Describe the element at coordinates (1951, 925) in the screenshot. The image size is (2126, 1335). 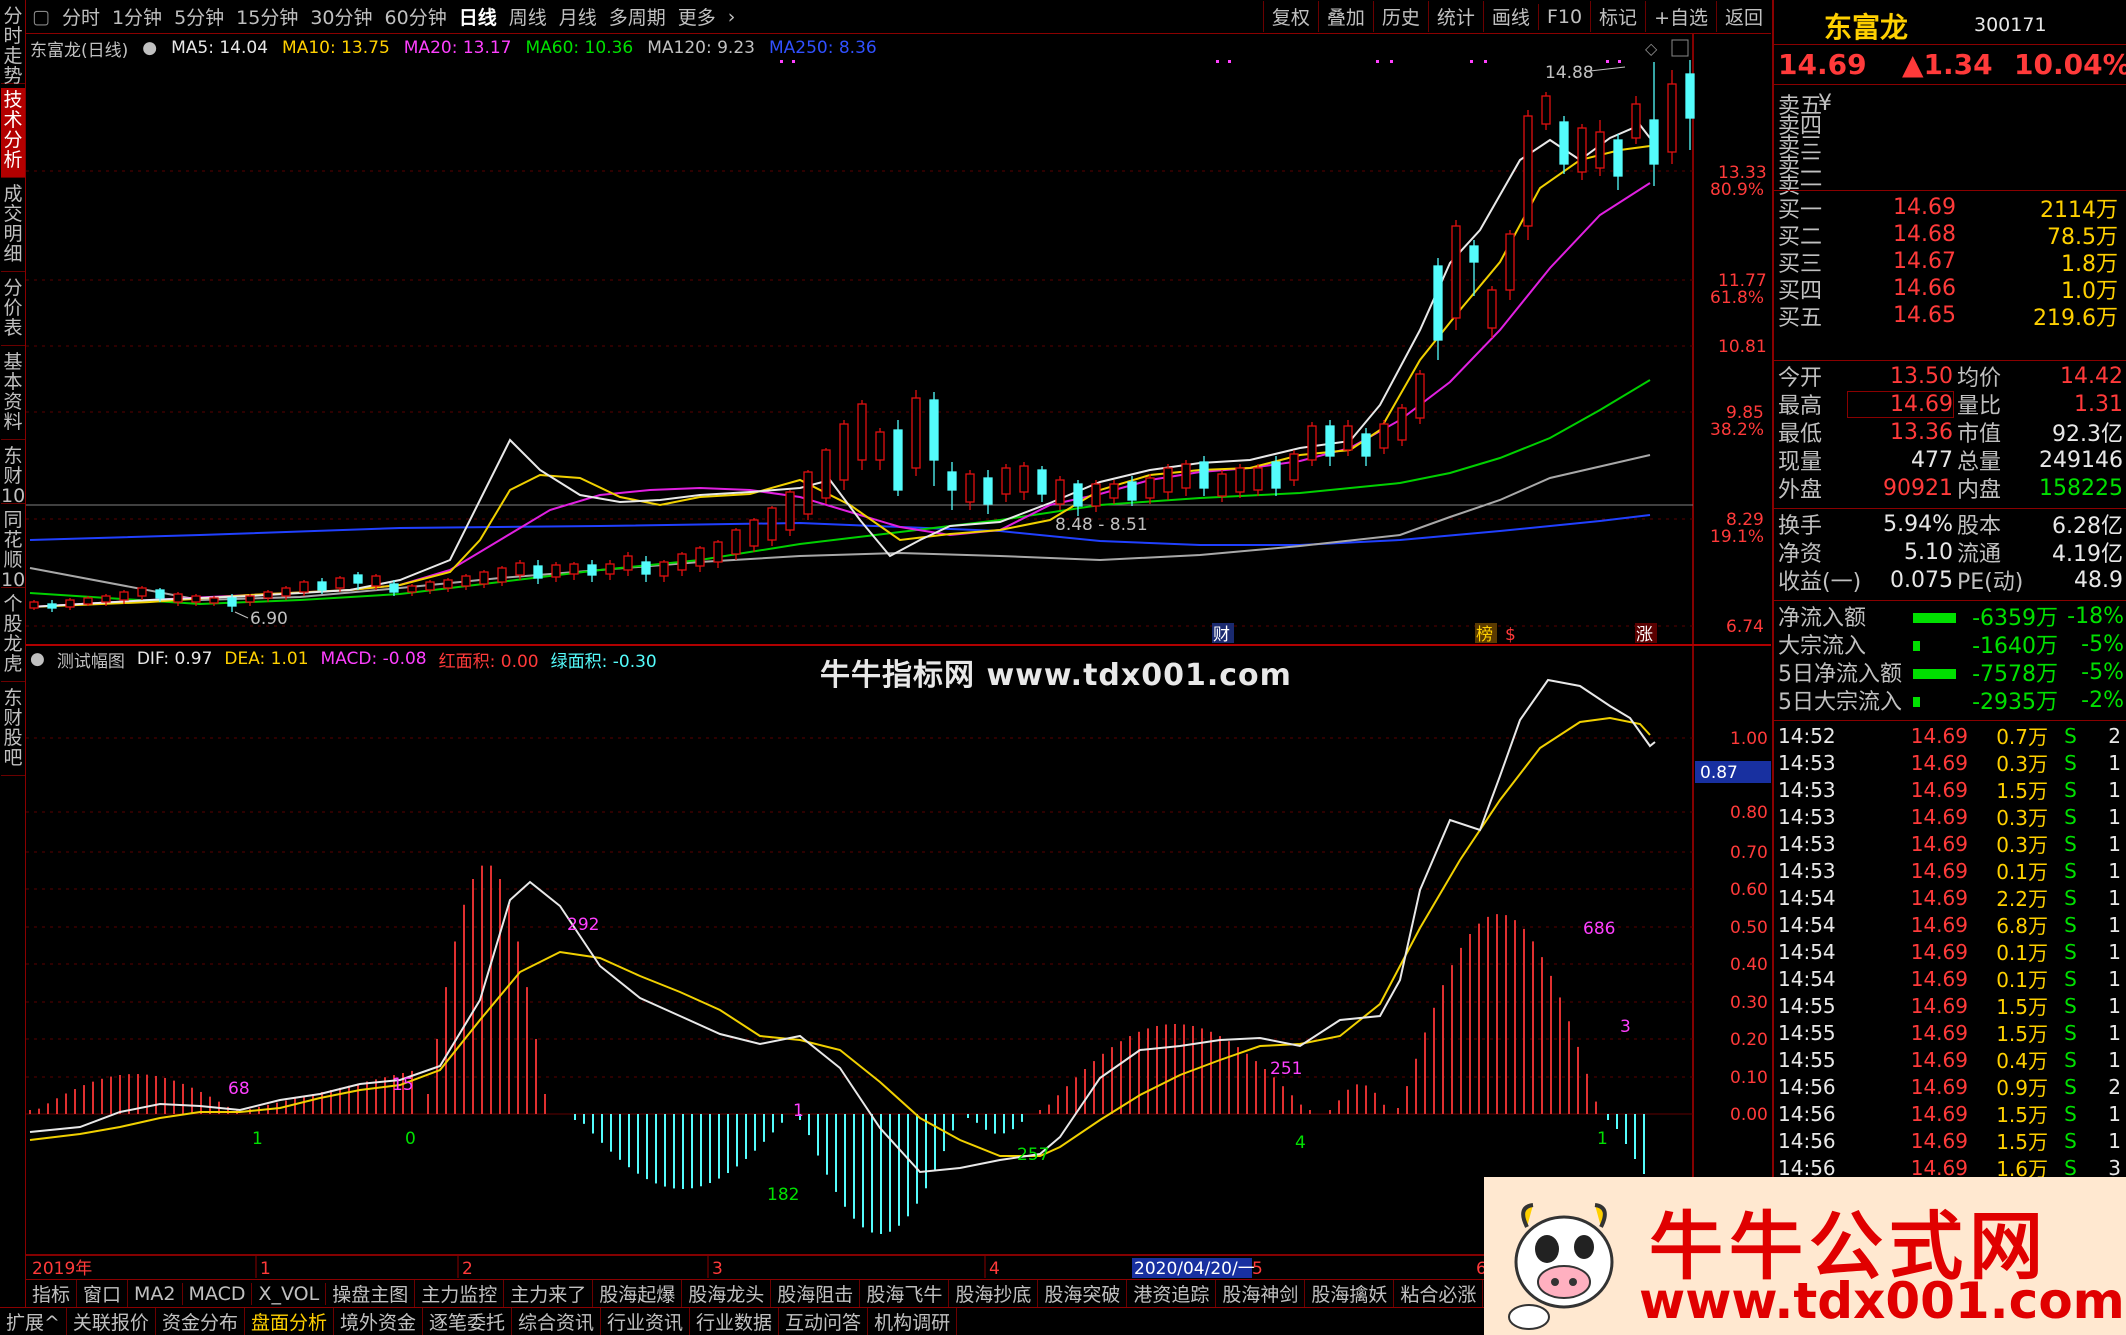
I see `tick-row: 14:54 14.69 6.8万 S 1` at that location.